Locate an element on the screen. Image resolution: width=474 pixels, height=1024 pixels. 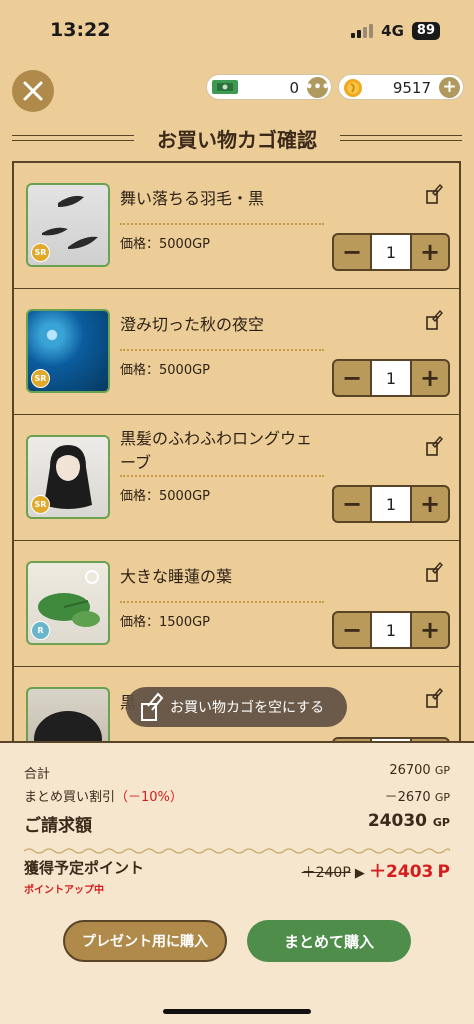
item-name: 黒髪のふわふわロングウェーブ is located at coordinates (216, 450).